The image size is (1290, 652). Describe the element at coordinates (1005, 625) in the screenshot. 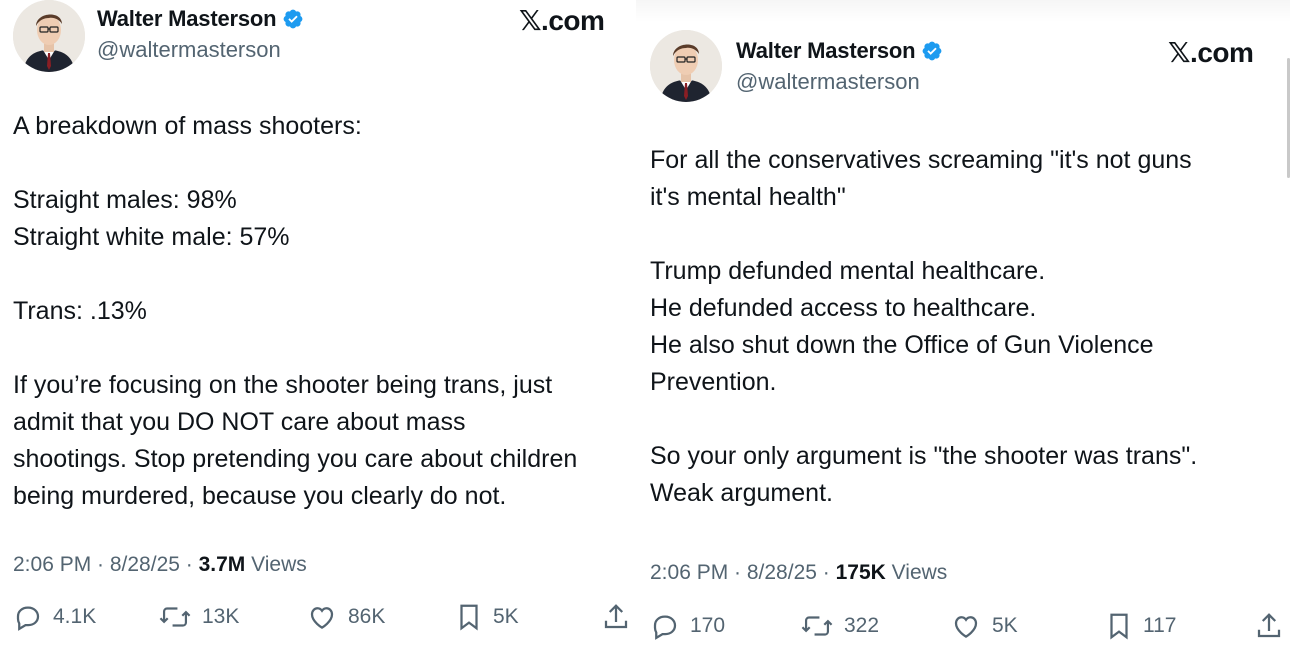

I see `like-count: 5K` at that location.